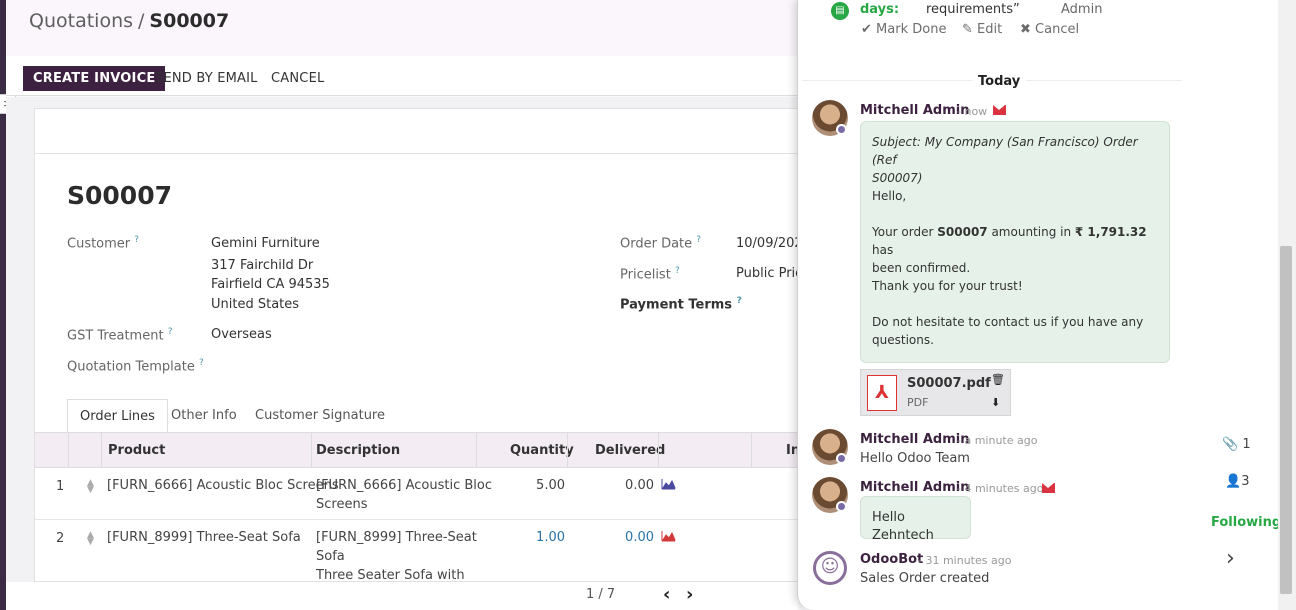 This screenshot has height=610, width=1296. I want to click on pager-previous-button: ‹, so click(666, 594).